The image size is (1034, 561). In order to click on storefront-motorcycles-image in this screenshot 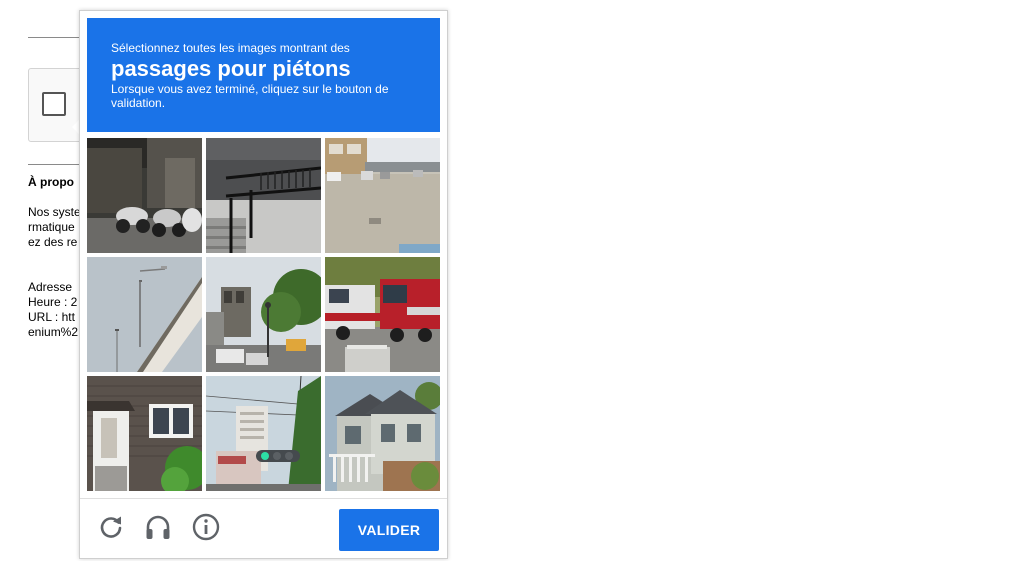, I will do `click(144, 195)`.